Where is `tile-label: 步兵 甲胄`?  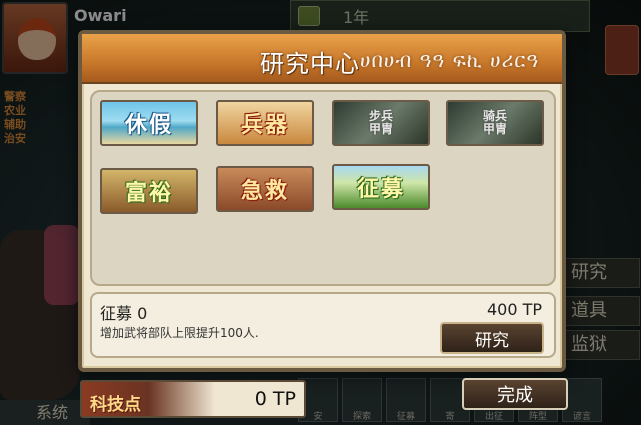
tile-label: 步兵 甲胄 is located at coordinates (381, 123).